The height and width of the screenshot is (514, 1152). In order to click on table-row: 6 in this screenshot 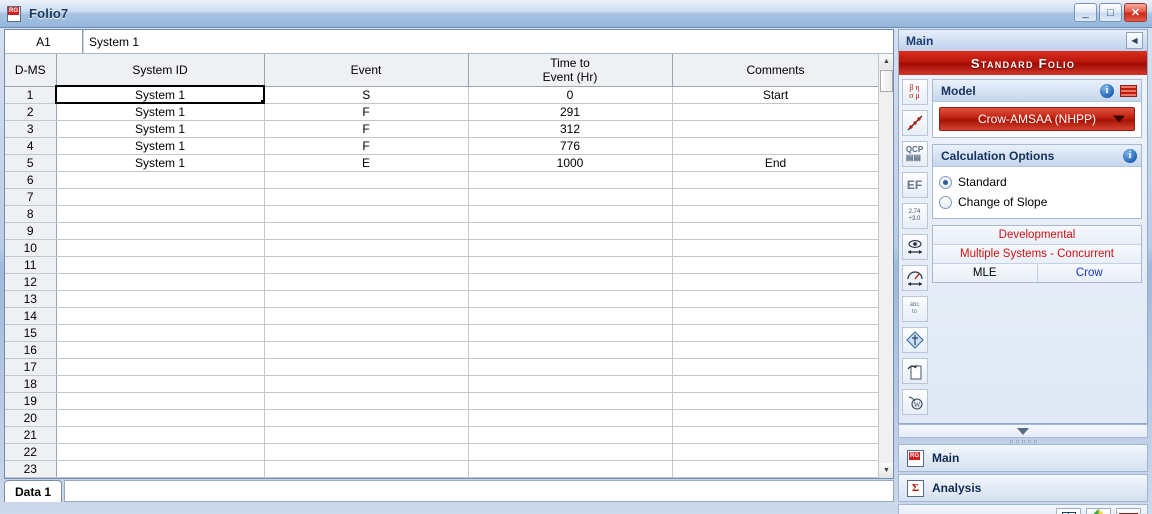, I will do `click(442, 180)`.